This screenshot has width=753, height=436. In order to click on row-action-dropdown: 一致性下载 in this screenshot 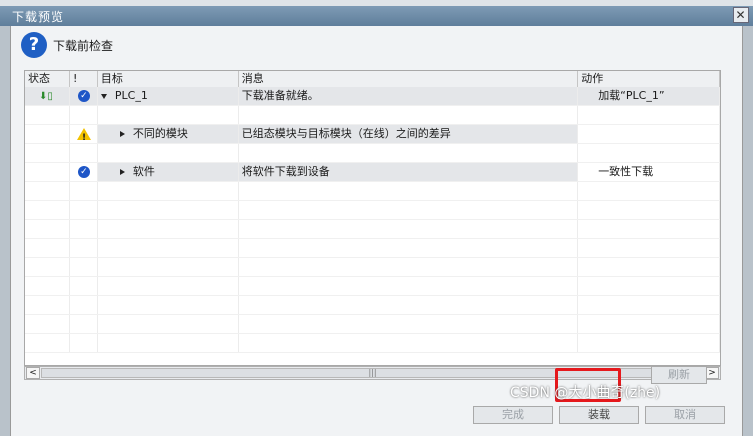, I will do `click(649, 172)`.